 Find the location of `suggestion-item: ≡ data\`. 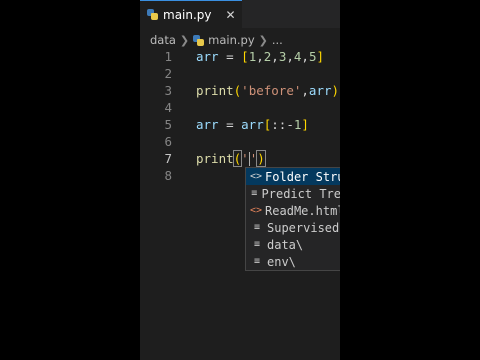

suggestion-item: ≡ data\ is located at coordinates (293, 244).